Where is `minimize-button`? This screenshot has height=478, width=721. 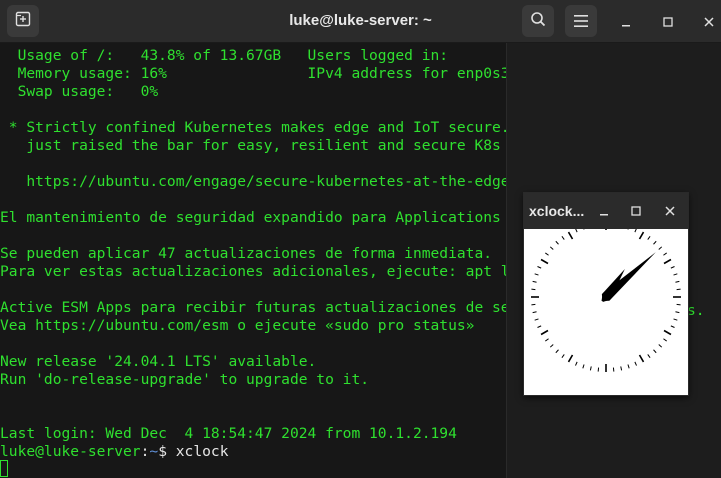 minimize-button is located at coordinates (626, 21).